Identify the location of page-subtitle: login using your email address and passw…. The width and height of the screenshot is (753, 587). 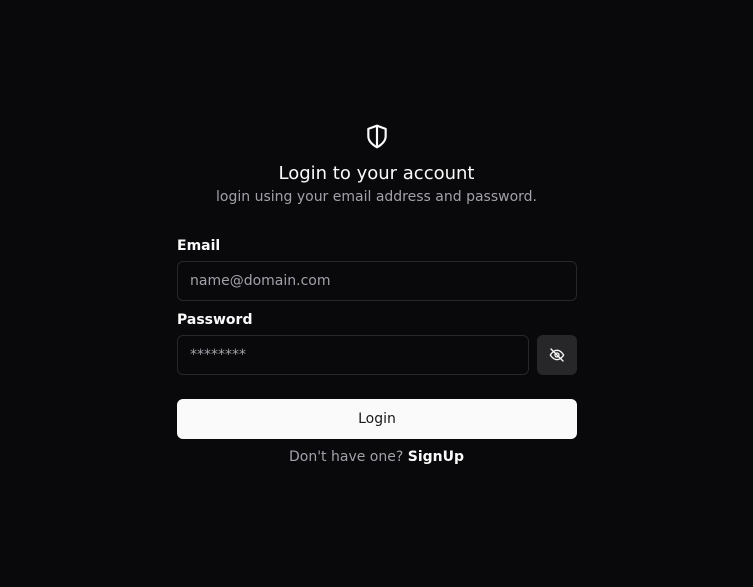
(376, 197).